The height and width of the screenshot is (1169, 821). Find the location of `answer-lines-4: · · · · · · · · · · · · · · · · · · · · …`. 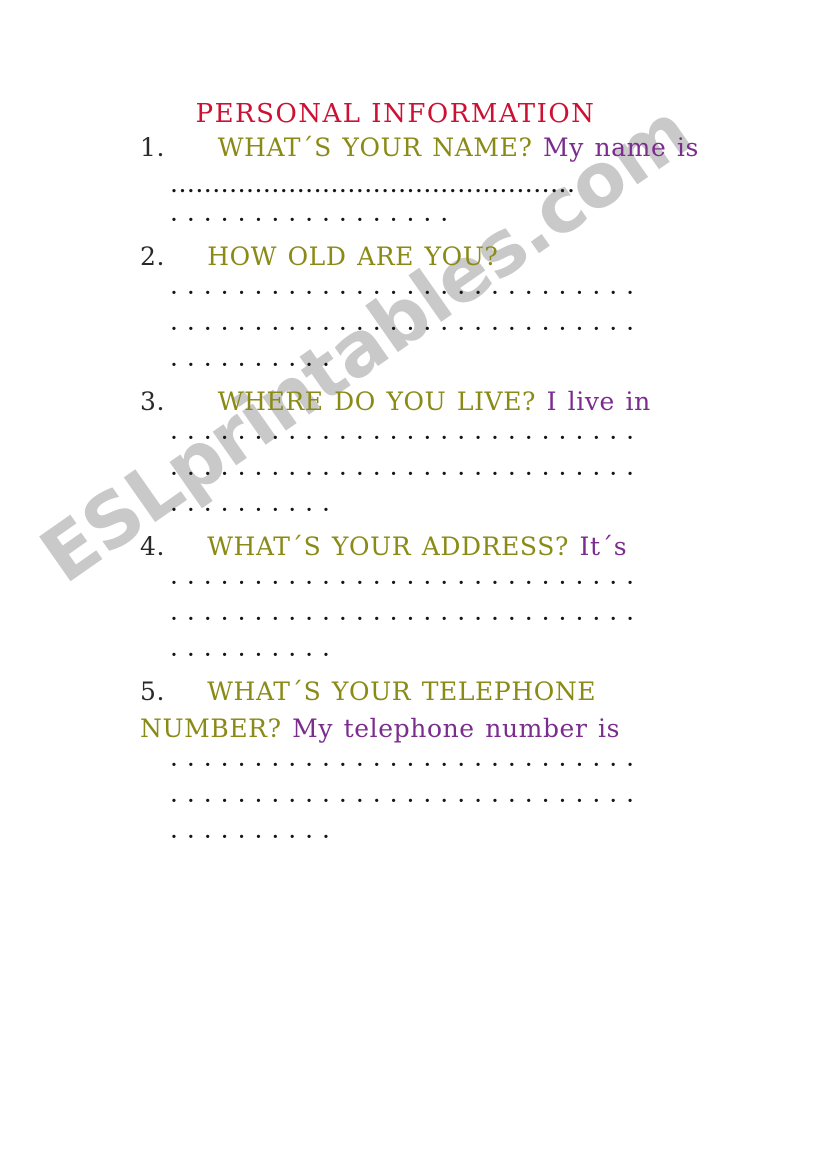

answer-lines-4: · · · · · · · · · · · · · · · · · · · · … is located at coordinates (410, 619).